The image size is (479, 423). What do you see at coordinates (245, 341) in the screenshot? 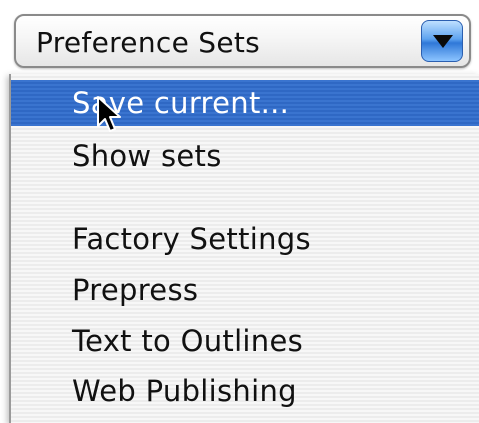
I see `menu-item-text-to-outlines: Text to Outlines` at bounding box center [245, 341].